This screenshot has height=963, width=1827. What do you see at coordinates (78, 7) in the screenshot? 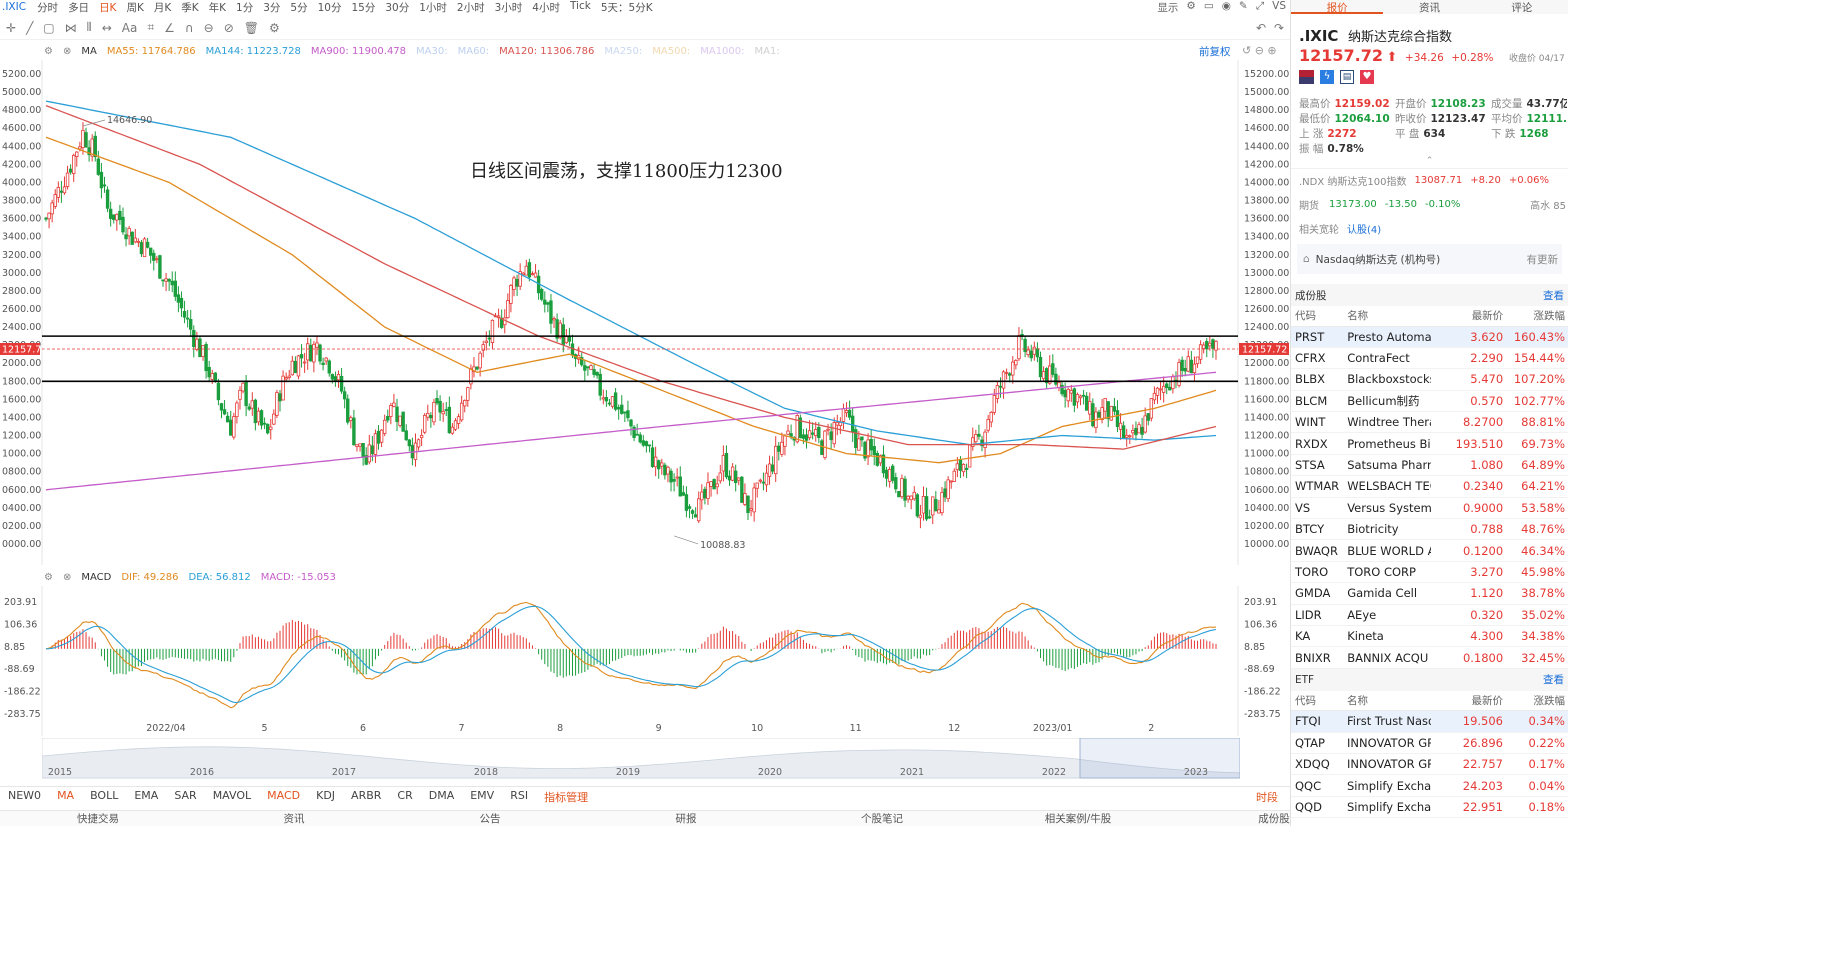
I see `period-option: 多日` at bounding box center [78, 7].